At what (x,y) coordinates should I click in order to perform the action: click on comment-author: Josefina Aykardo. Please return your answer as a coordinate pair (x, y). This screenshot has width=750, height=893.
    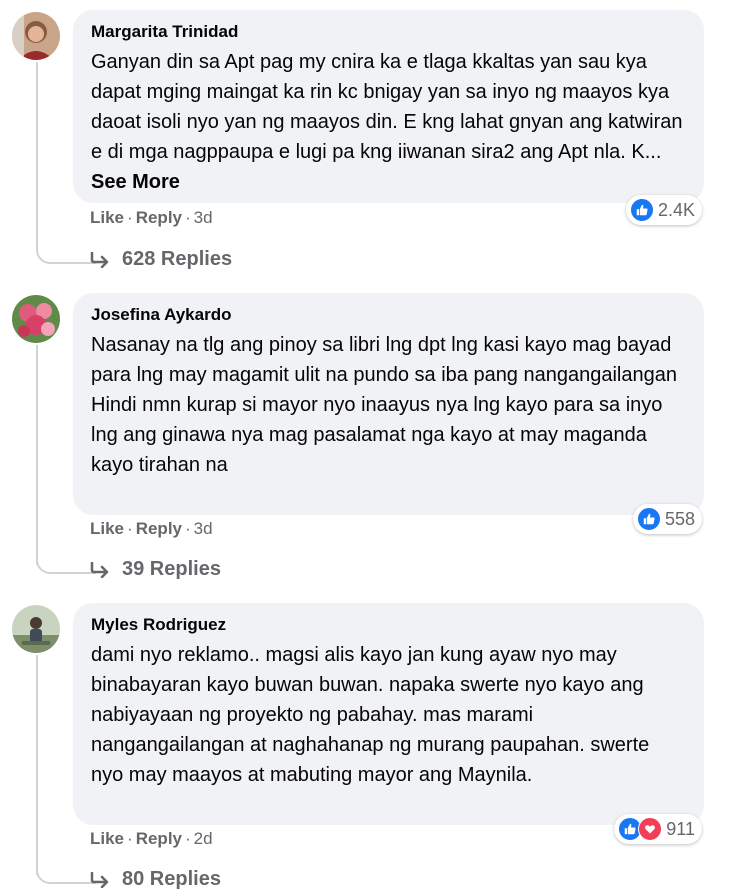
    Looking at the image, I should click on (388, 315).